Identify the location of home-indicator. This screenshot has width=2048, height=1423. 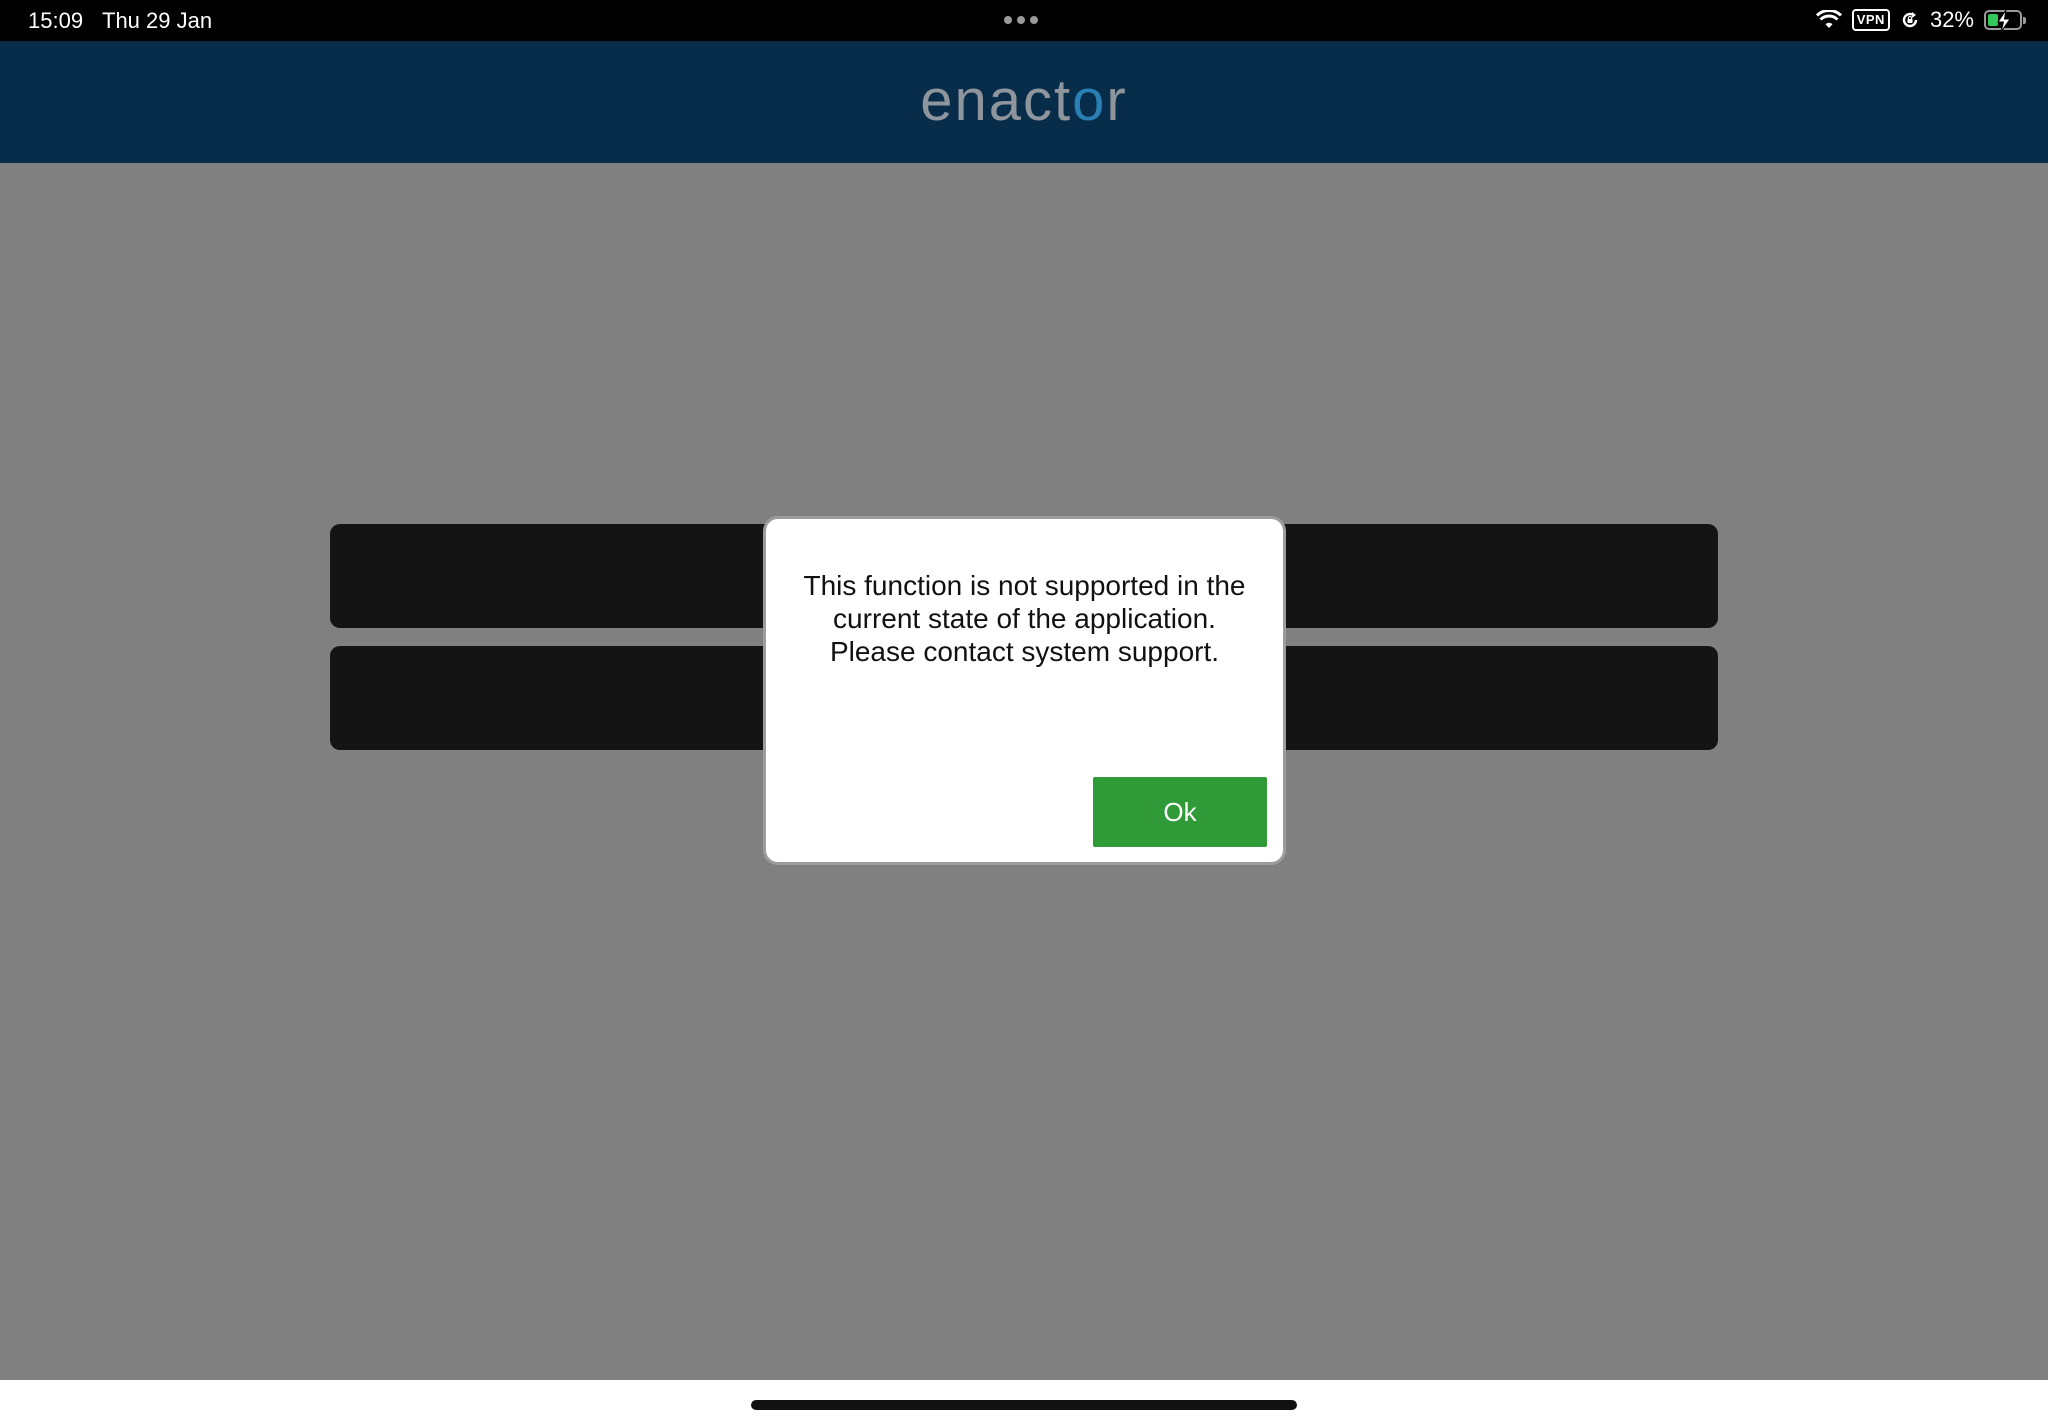
(1024, 1405).